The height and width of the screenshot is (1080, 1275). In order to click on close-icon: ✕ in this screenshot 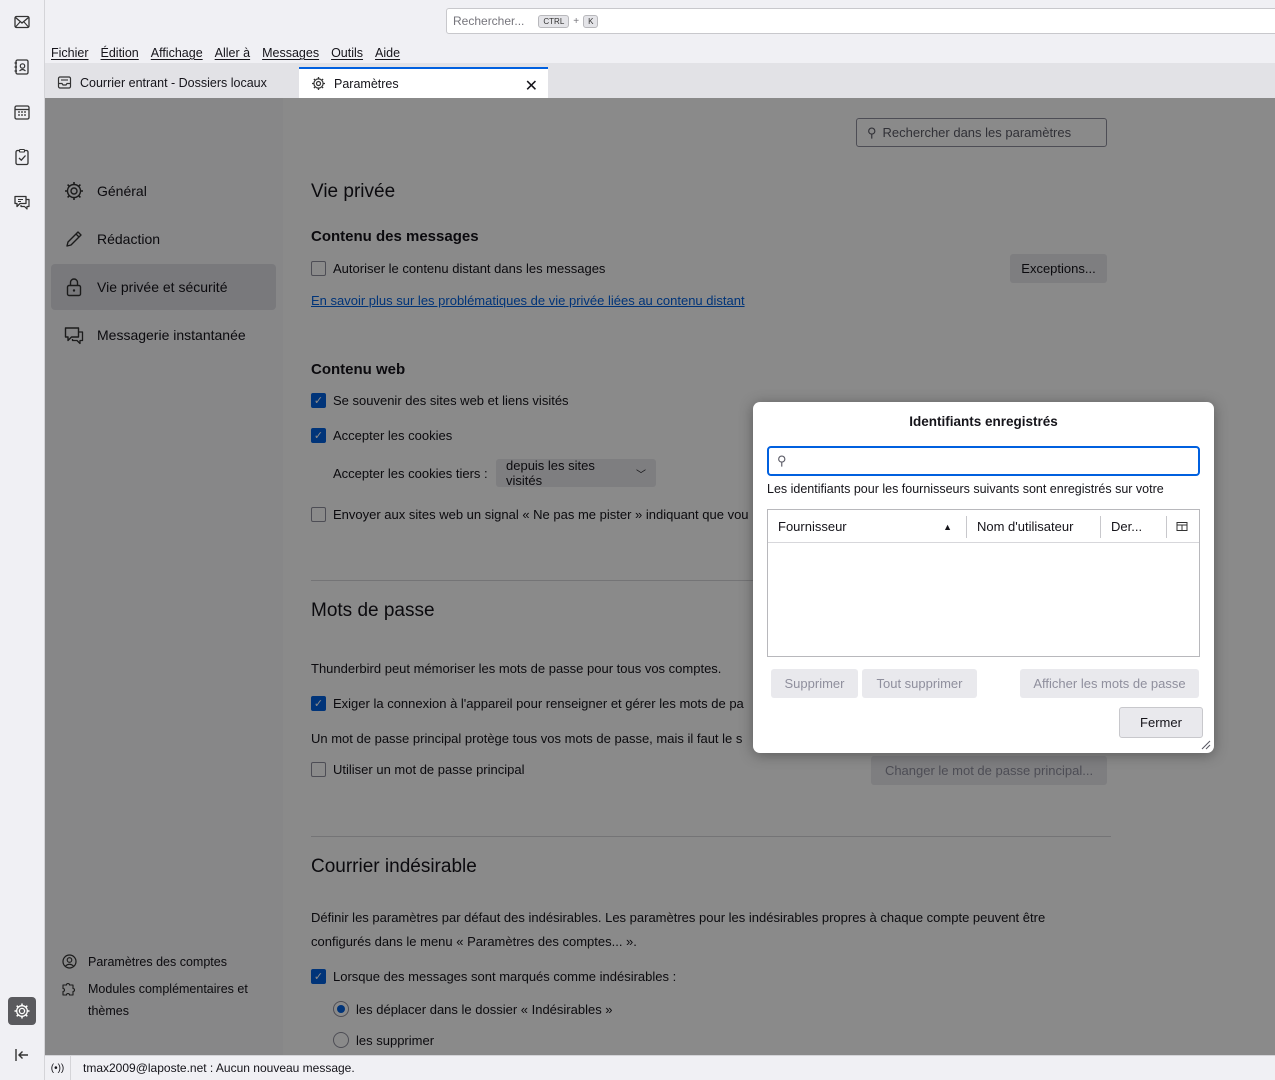, I will do `click(531, 86)`.